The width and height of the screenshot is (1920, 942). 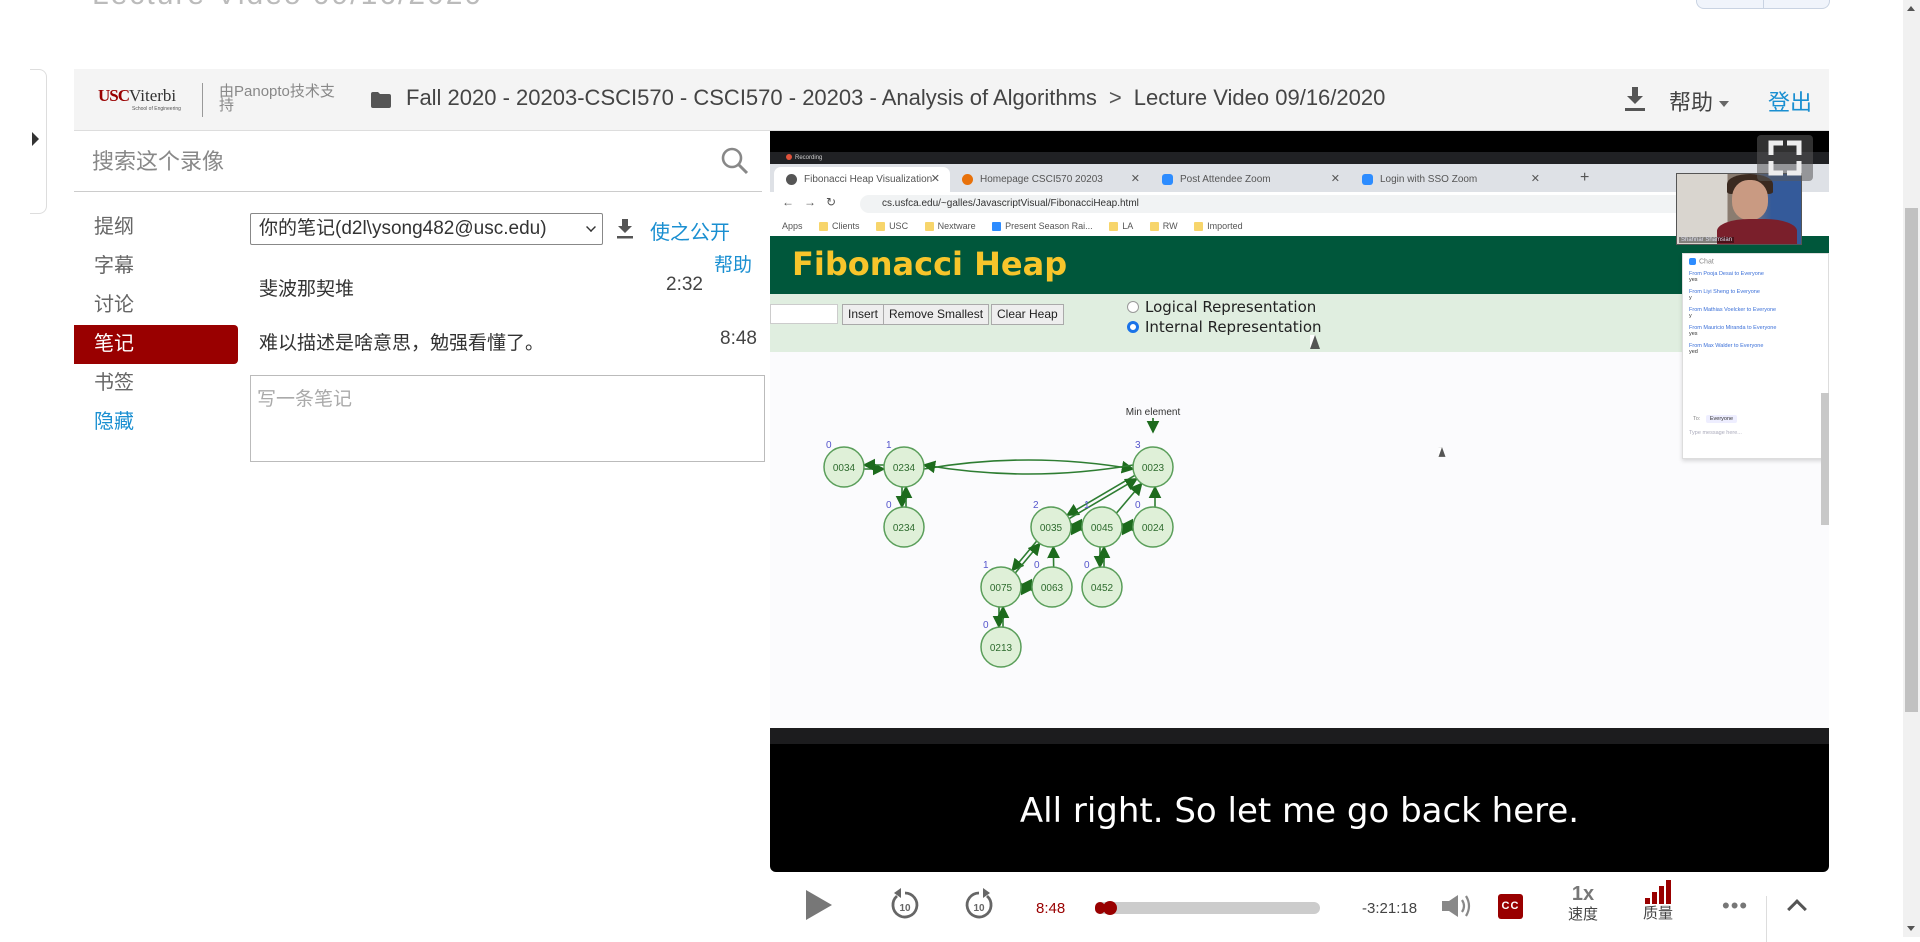 I want to click on page-title-partial: Lecture Video 09/16/2020, so click(x=287, y=6).